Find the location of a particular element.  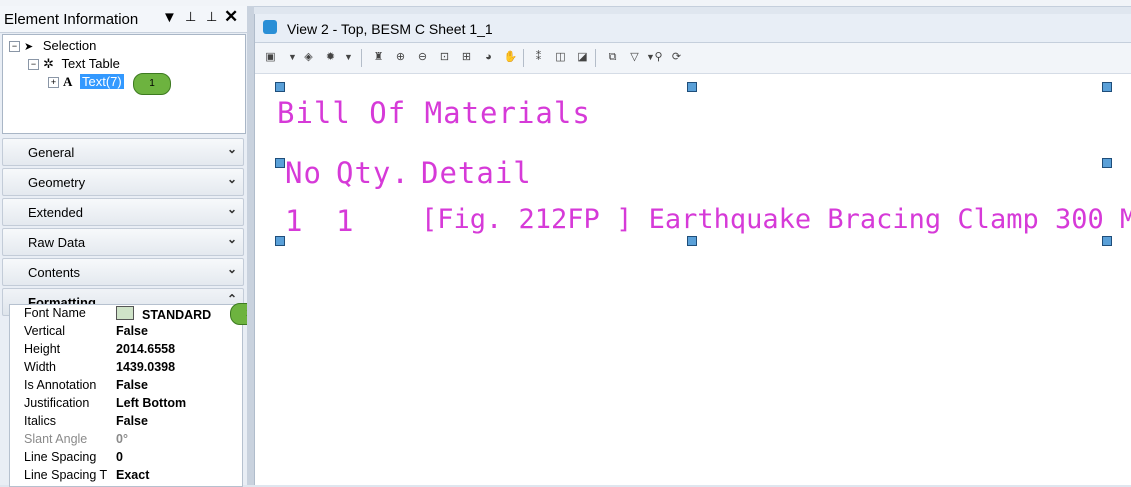

section-raw-data: Raw Data ⌄ is located at coordinates (123, 242).